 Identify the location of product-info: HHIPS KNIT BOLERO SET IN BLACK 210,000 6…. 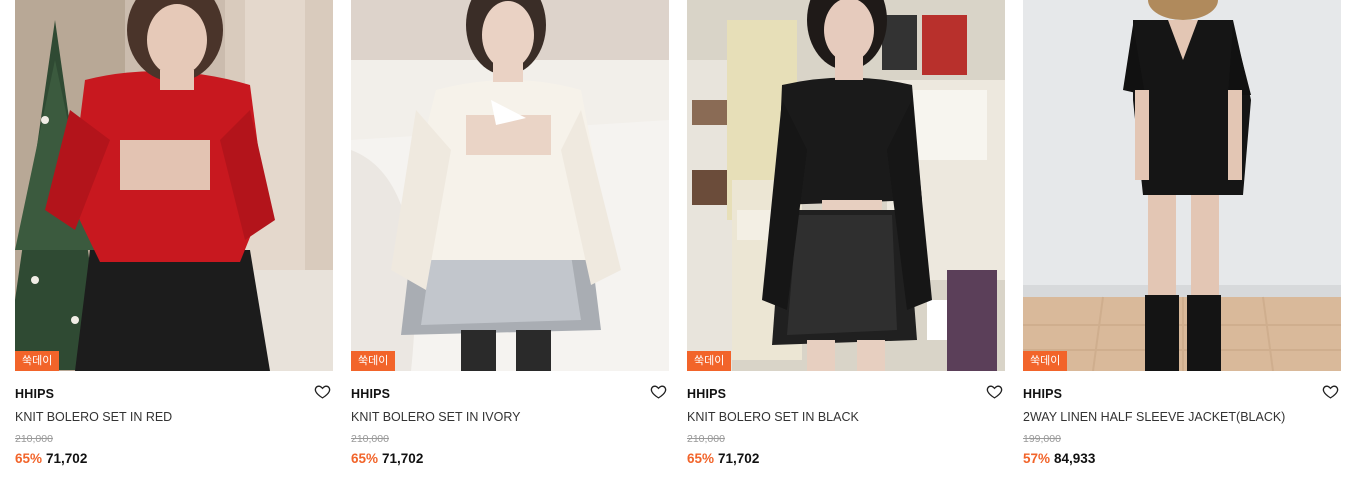
(846, 419).